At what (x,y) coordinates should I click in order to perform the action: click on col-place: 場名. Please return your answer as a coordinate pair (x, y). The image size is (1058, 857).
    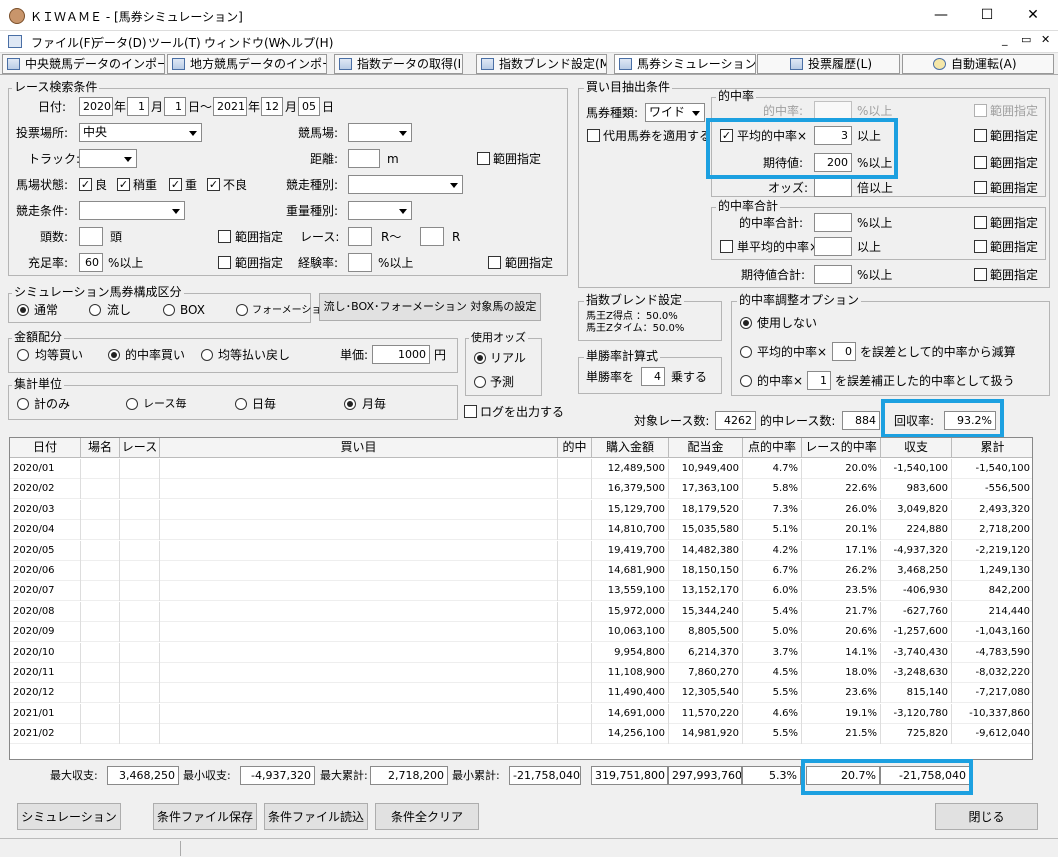
    Looking at the image, I should click on (100, 448).